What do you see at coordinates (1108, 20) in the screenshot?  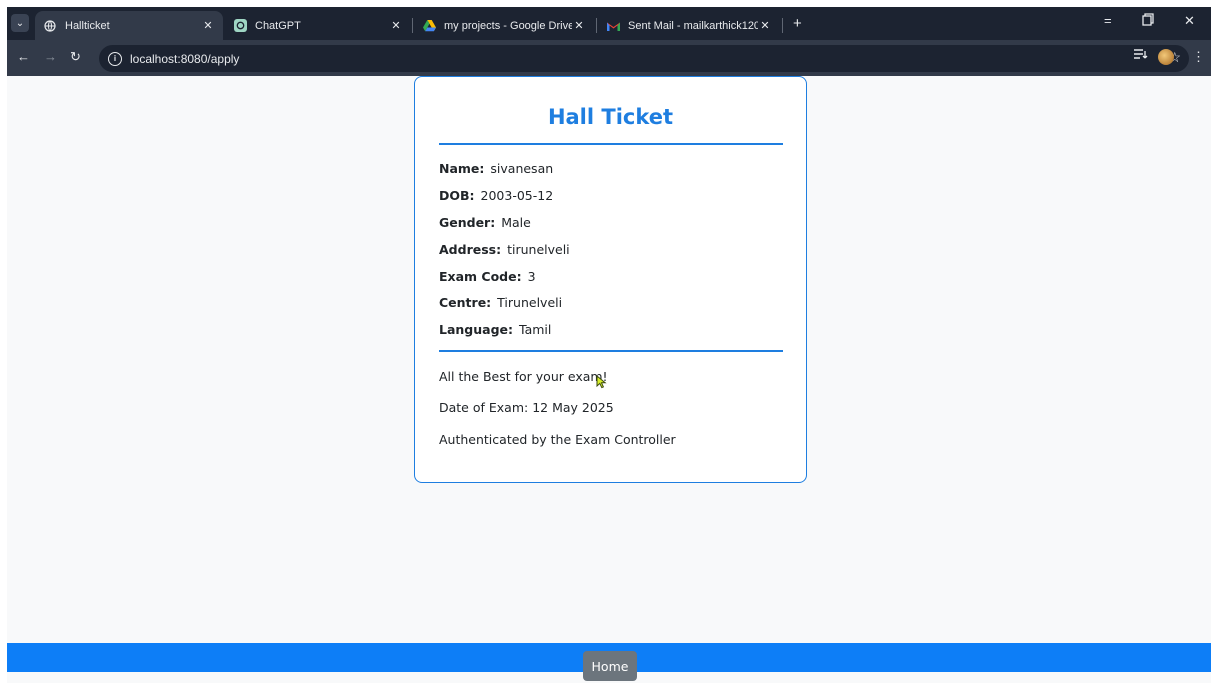 I see `minimize-icon: =` at bounding box center [1108, 20].